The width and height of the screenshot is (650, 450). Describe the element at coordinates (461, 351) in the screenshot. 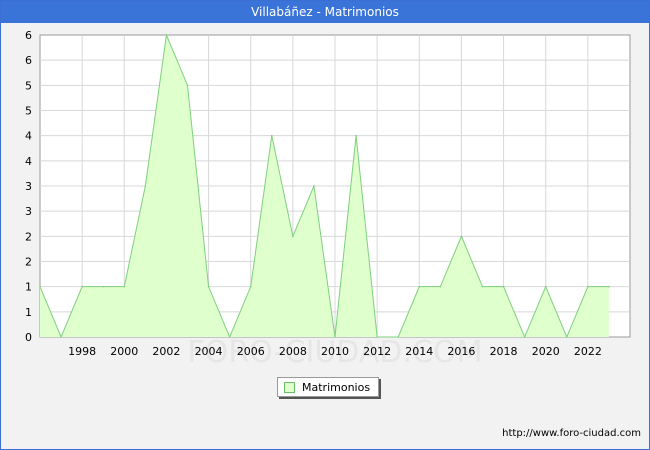

I see `x-tick-label: 2016` at that location.